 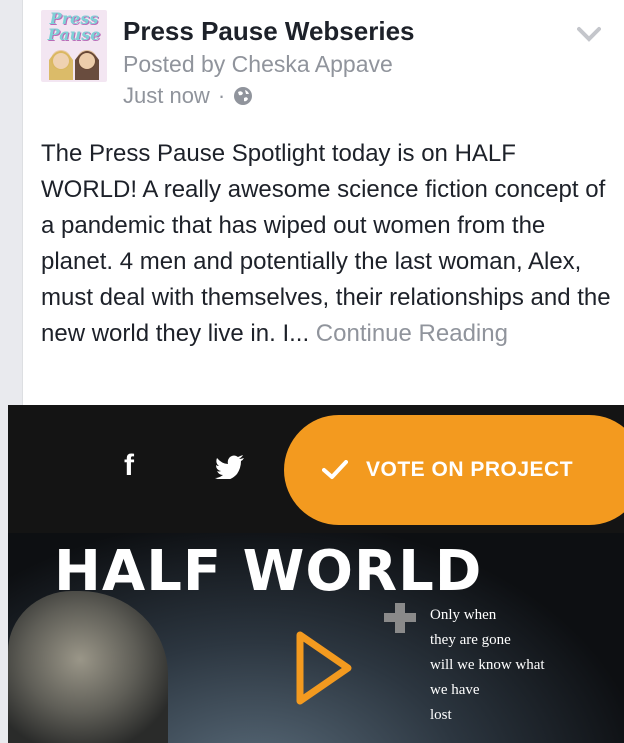 I want to click on continue-reading-link: Continue Reading, so click(x=412, y=333).